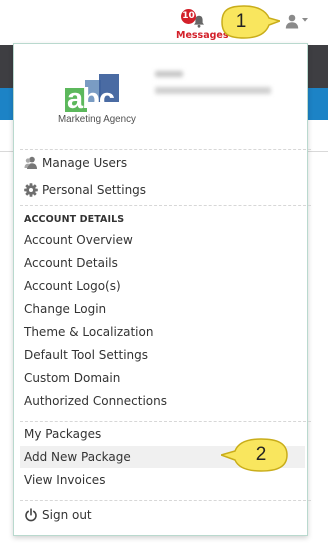 The width and height of the screenshot is (328, 547). I want to click on user-icon, so click(292, 21).